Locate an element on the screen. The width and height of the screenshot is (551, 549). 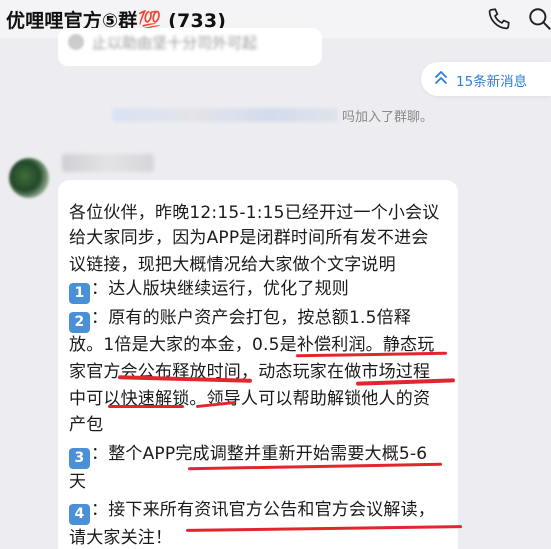
message-line: 产包 is located at coordinates (86, 422).